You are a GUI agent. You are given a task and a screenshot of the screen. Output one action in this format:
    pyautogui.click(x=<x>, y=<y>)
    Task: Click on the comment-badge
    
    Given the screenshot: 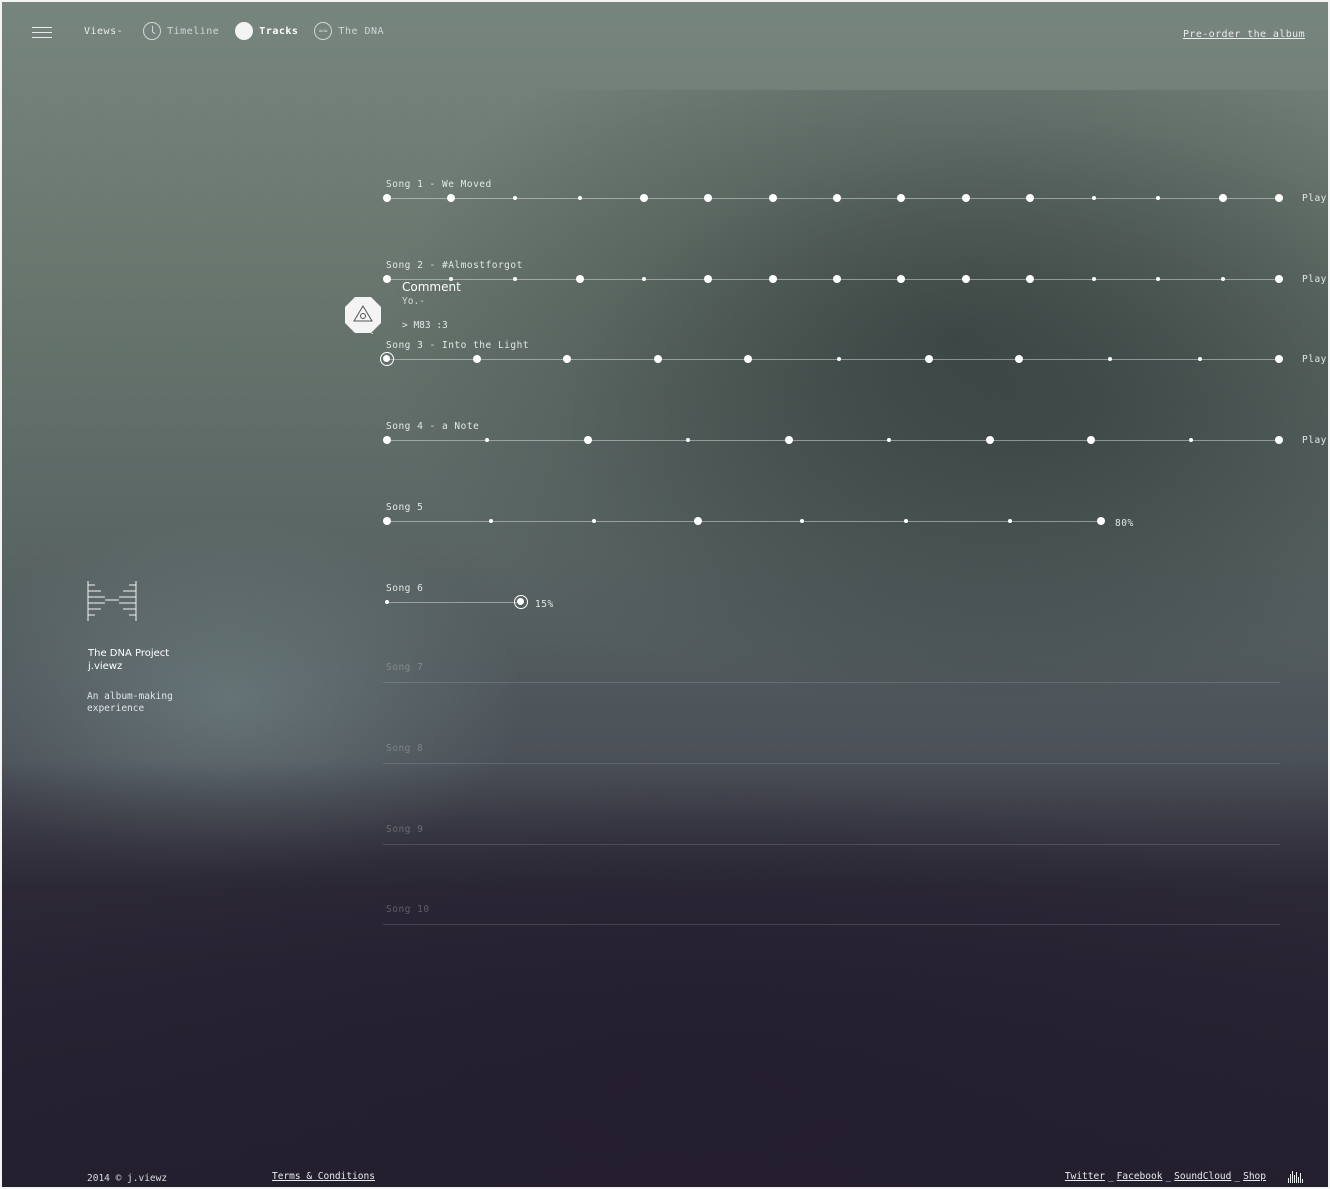 What is the action you would take?
    pyautogui.click(x=363, y=315)
    